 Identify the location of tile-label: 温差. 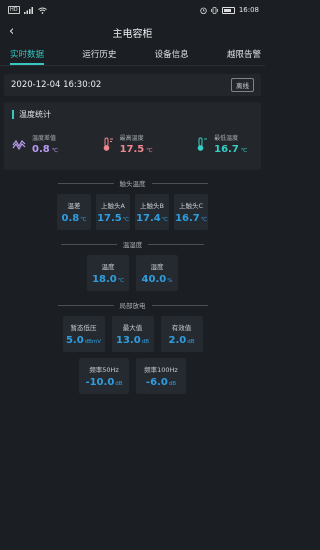
(74, 206).